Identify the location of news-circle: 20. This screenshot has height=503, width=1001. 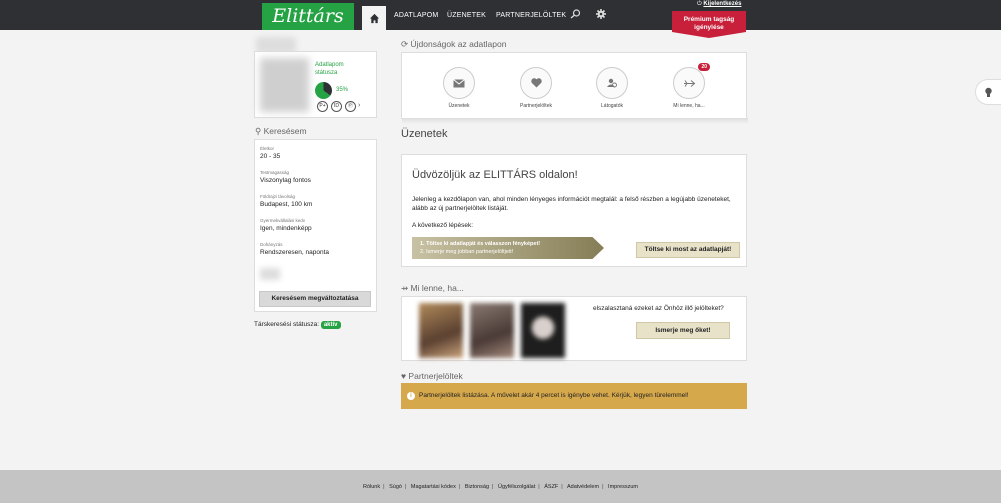
(691, 81).